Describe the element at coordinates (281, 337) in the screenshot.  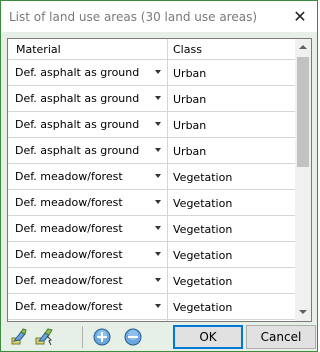
I see `cancel-button: Cancel` at that location.